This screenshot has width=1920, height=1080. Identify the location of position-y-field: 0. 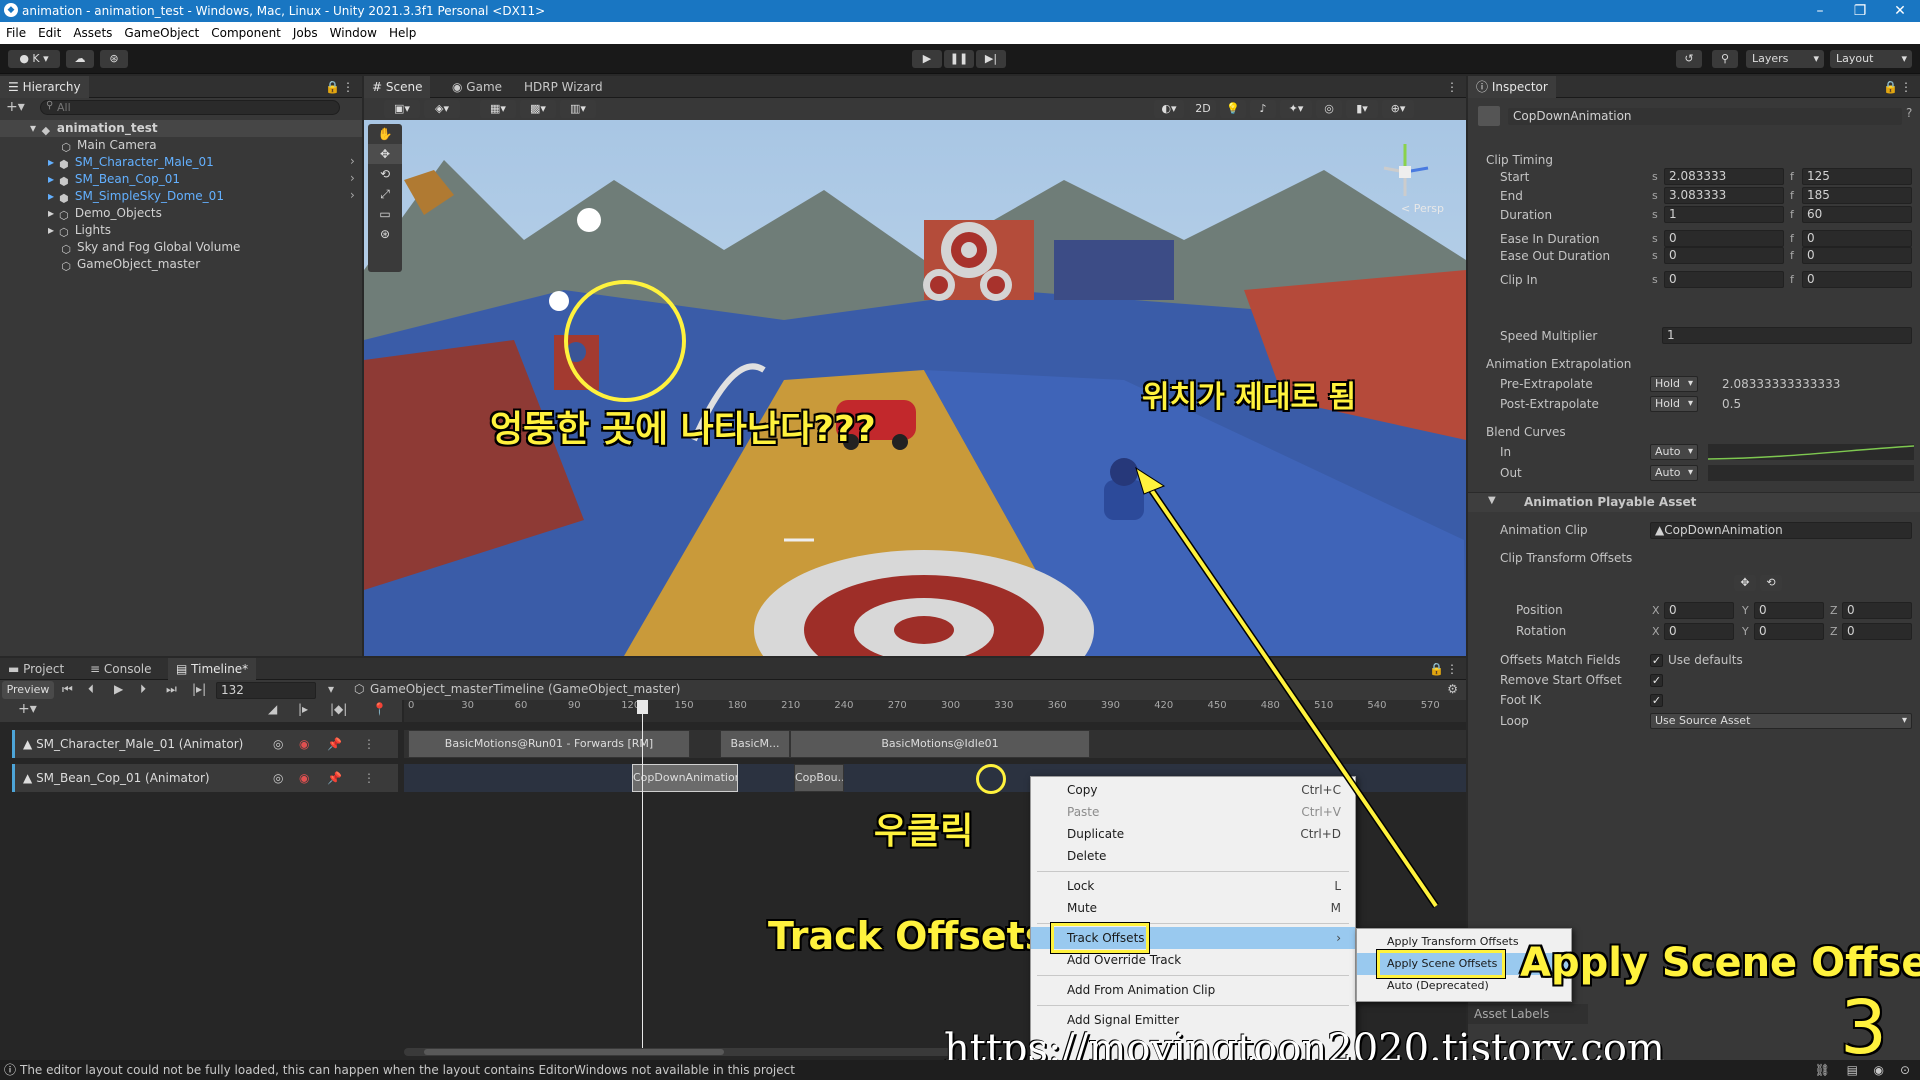
(1789, 610).